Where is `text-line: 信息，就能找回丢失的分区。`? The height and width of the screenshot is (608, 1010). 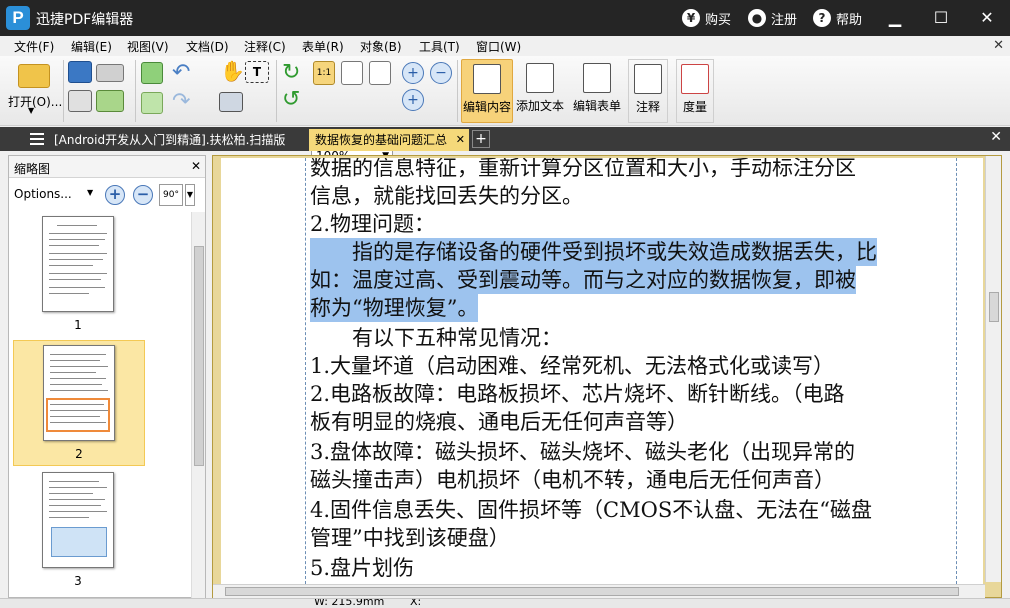
text-line: 信息，就能找回丢失的分区。 is located at coordinates (446, 196).